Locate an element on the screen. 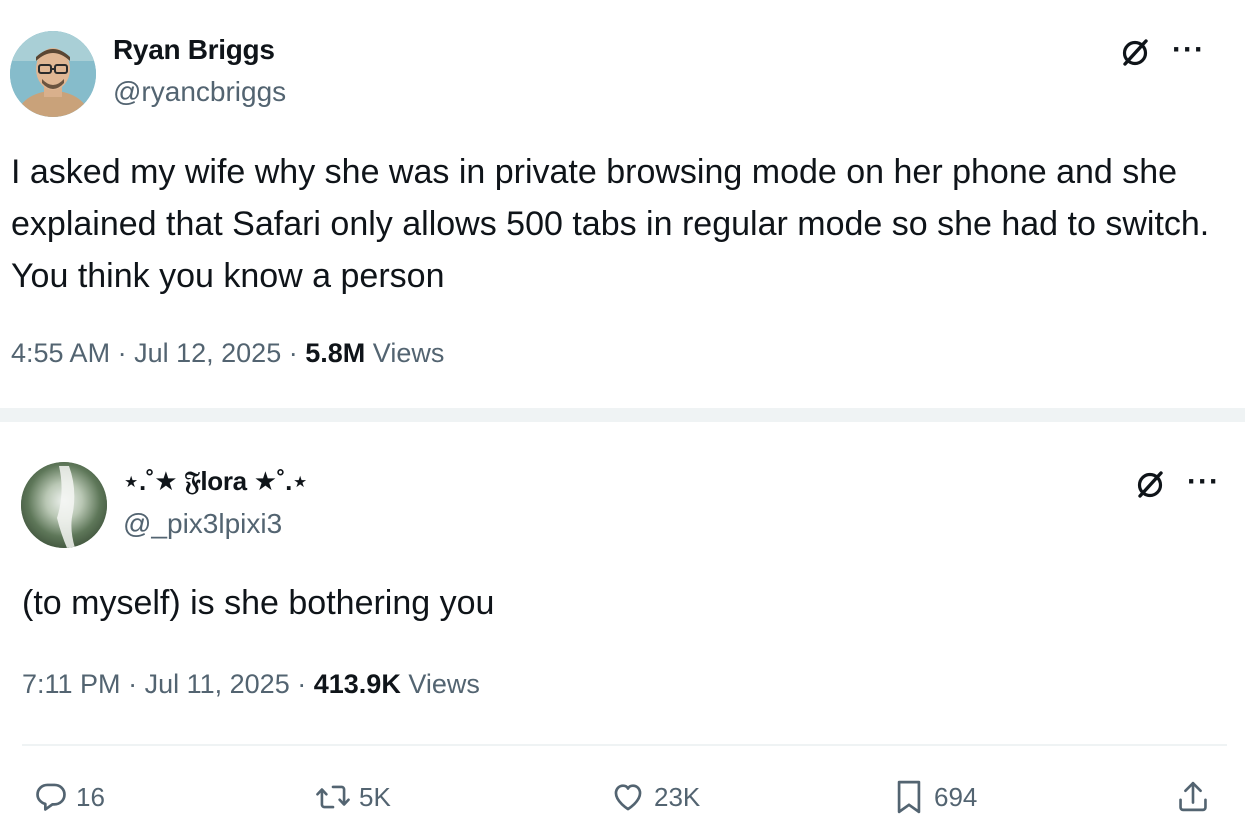  bookmark-button: 694 is located at coordinates (934, 797).